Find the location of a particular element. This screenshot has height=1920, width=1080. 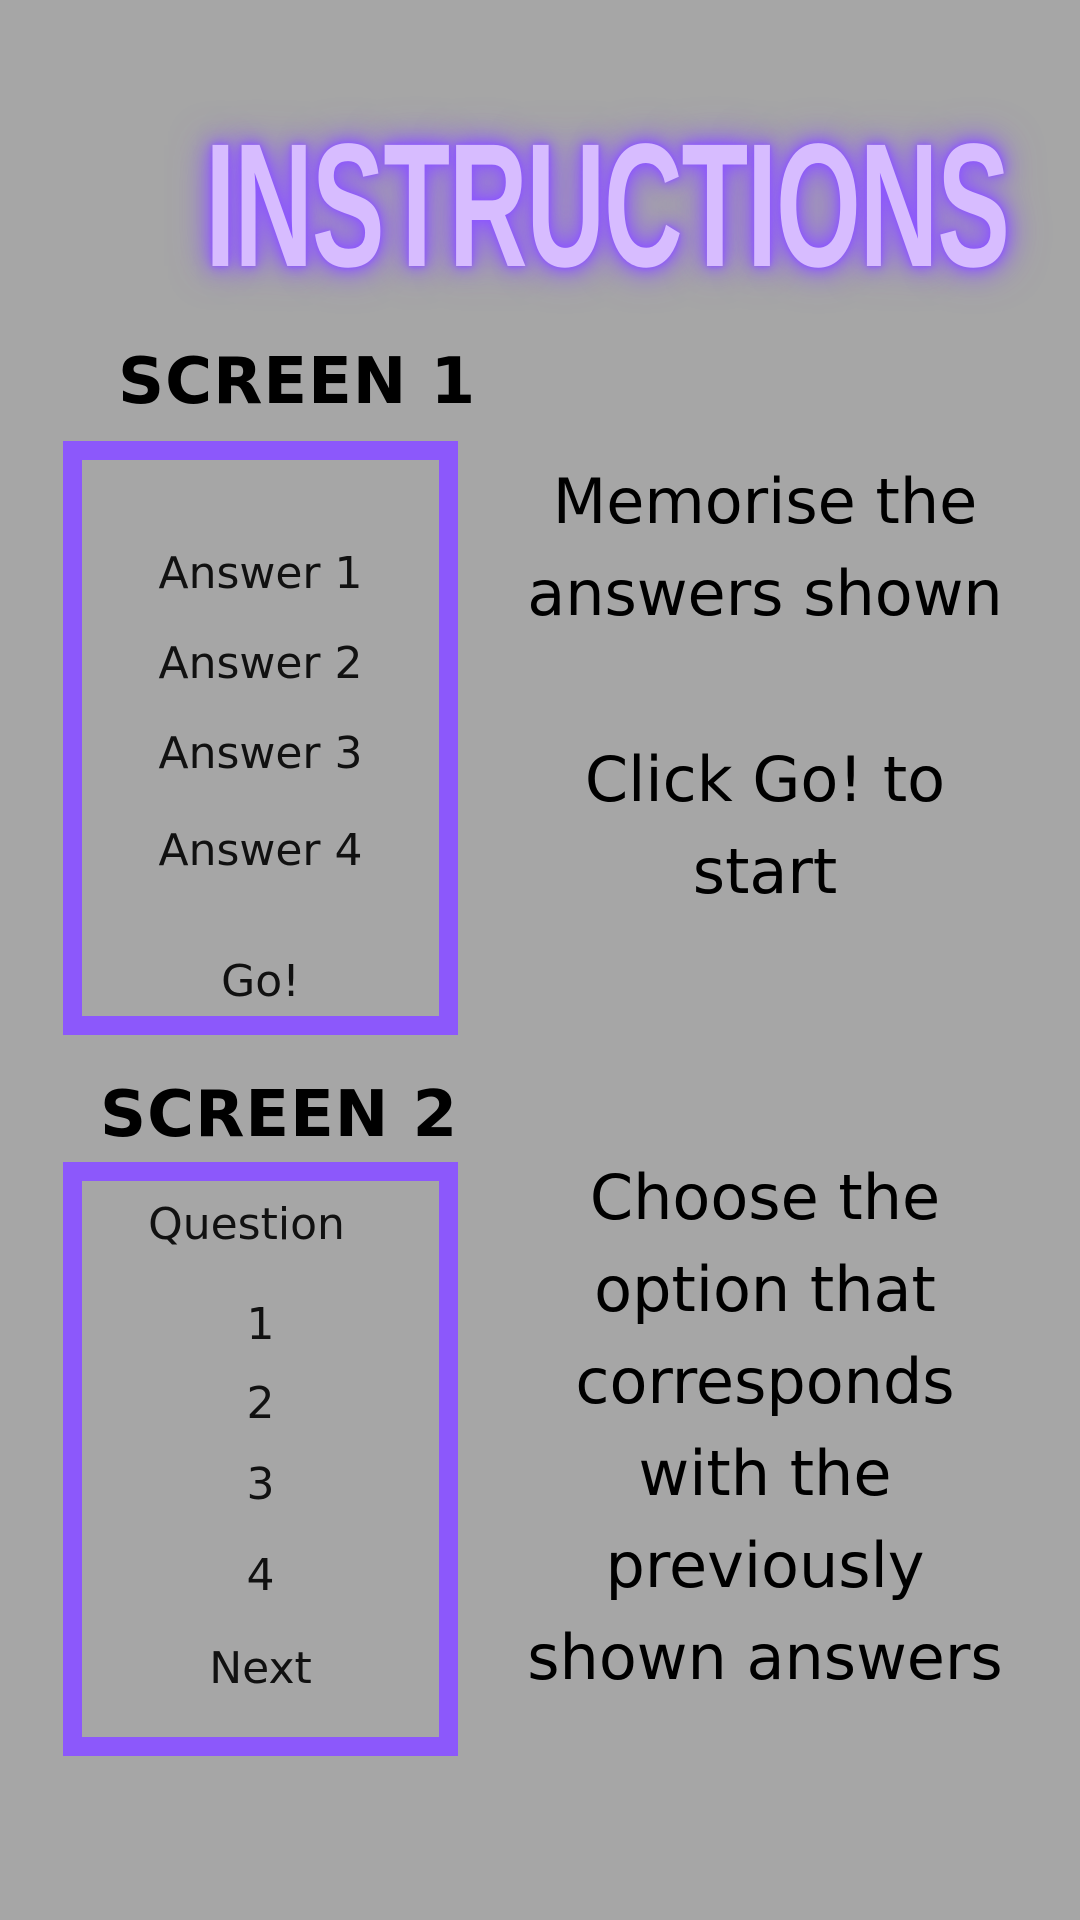

answer-3-text: Answer 3 is located at coordinates (260, 753).